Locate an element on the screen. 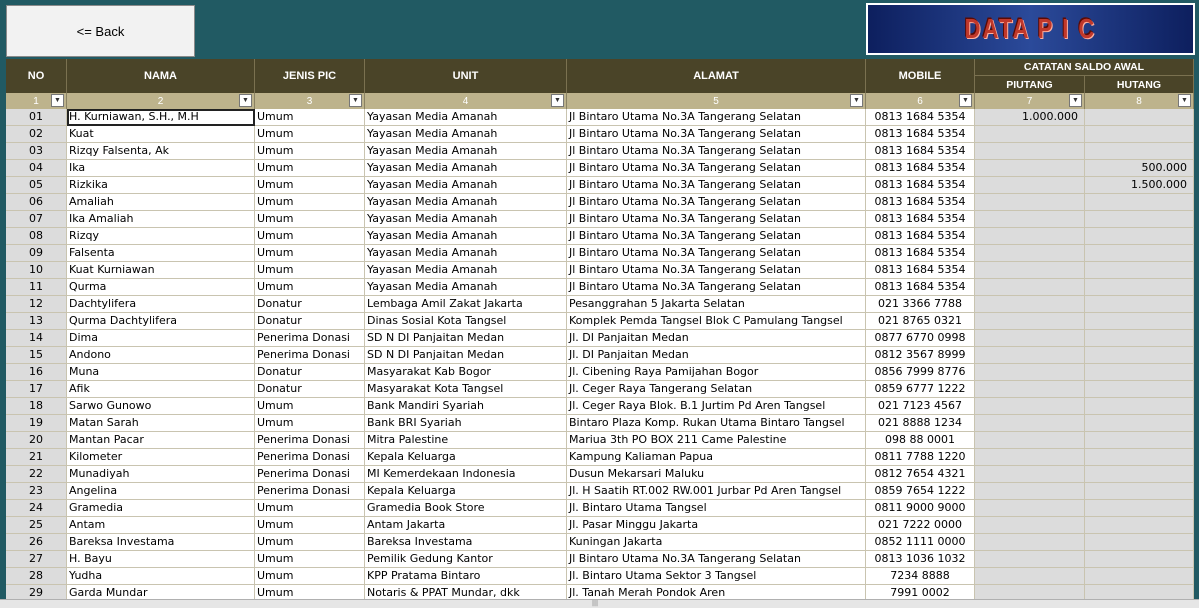 The height and width of the screenshot is (608, 1199). cell-nama: Muna is located at coordinates (161, 372).